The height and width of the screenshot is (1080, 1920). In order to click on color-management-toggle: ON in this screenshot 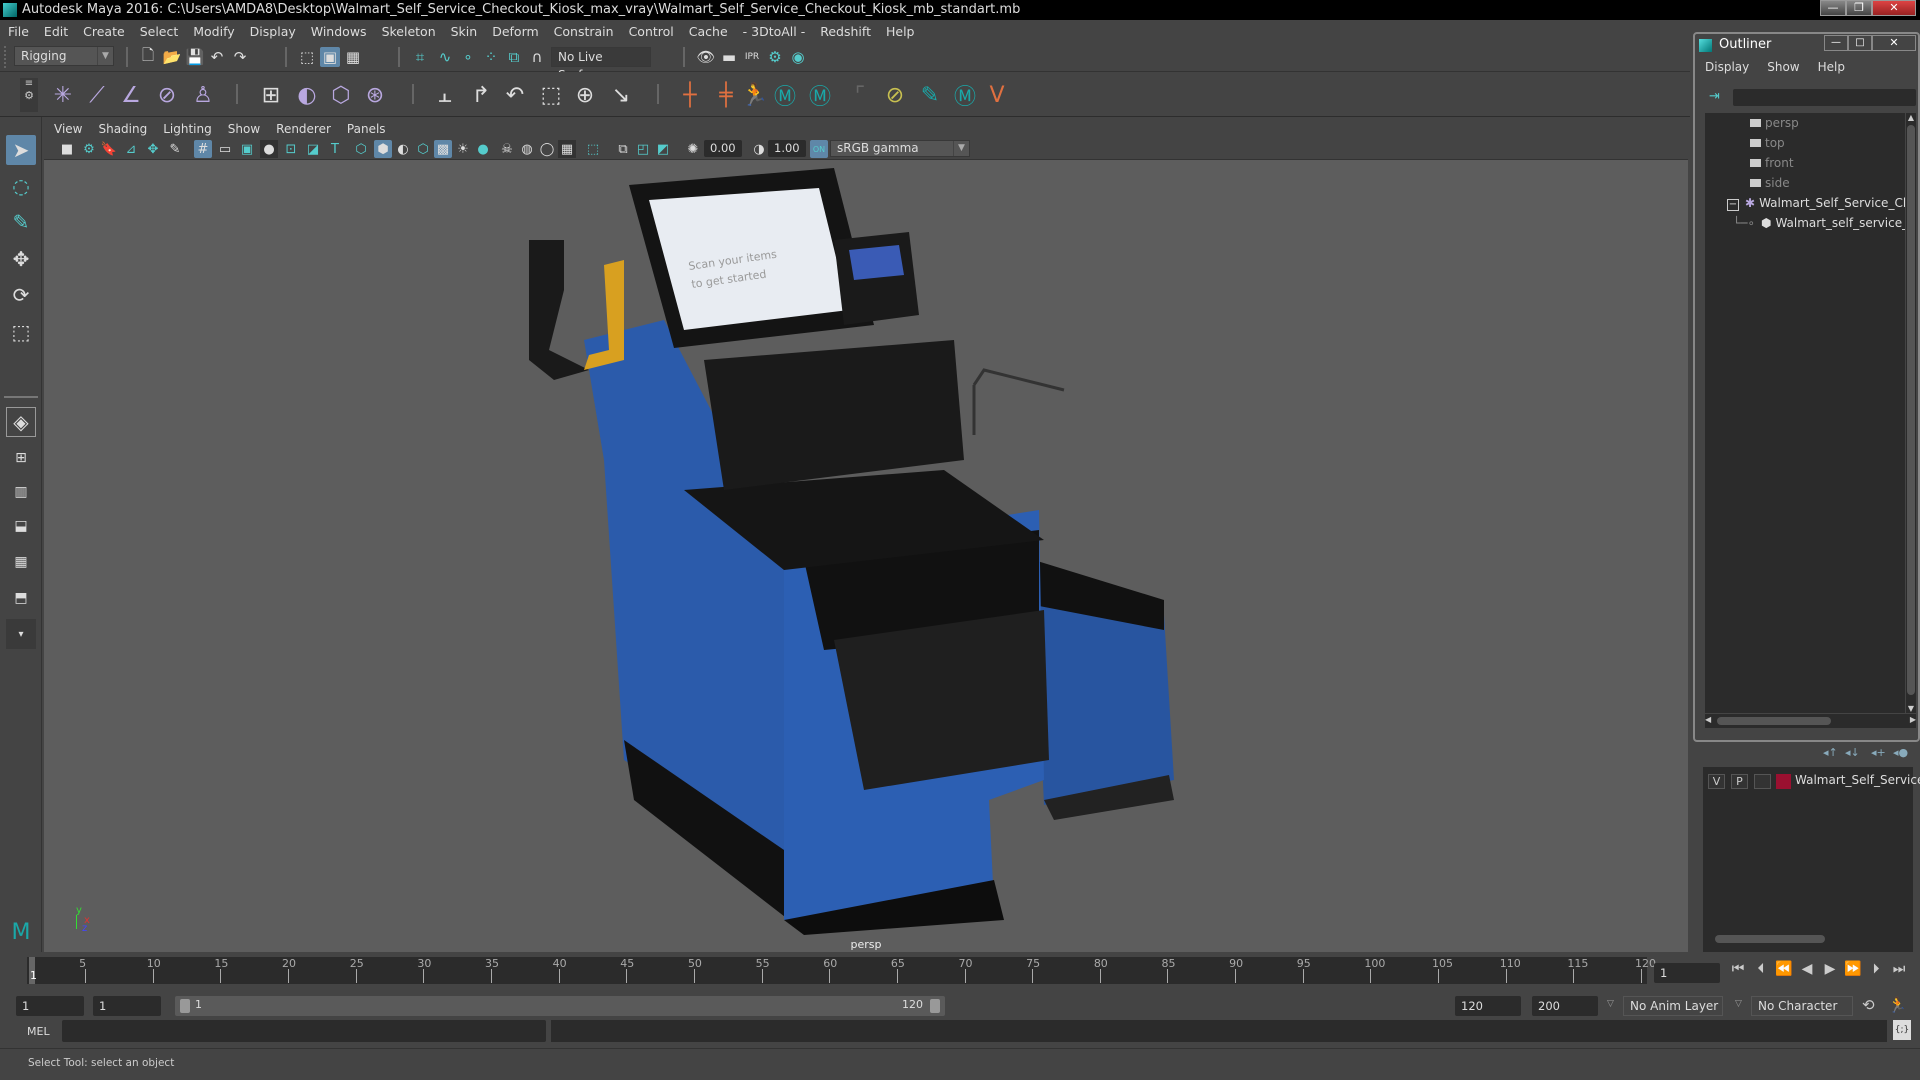, I will do `click(819, 149)`.